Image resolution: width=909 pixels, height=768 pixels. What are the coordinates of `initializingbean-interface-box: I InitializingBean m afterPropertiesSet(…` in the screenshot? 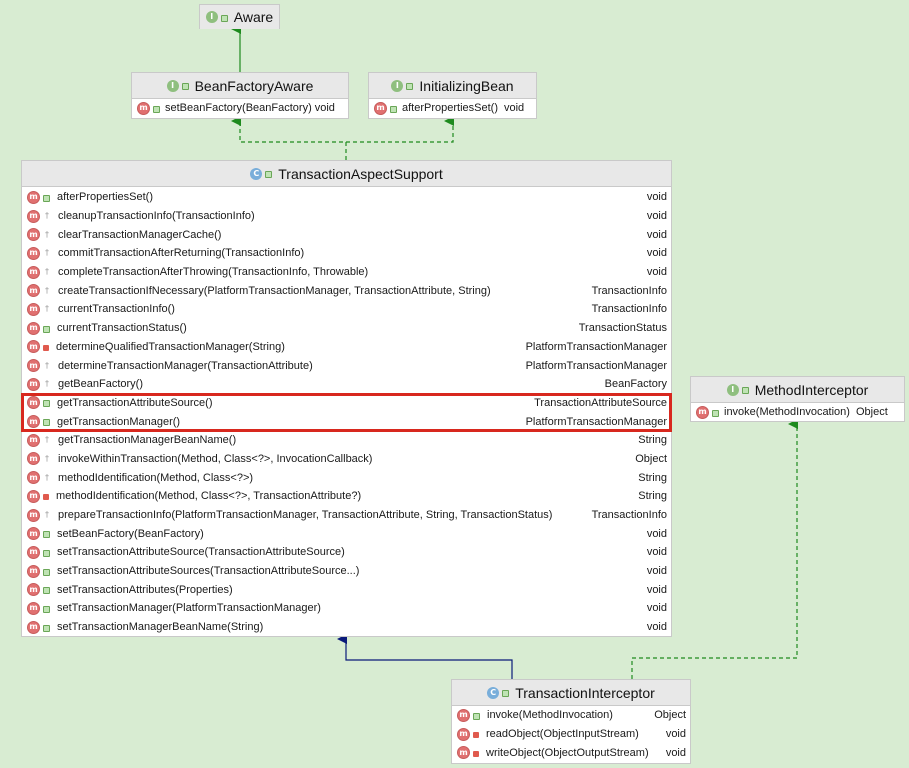 It's located at (452, 95).